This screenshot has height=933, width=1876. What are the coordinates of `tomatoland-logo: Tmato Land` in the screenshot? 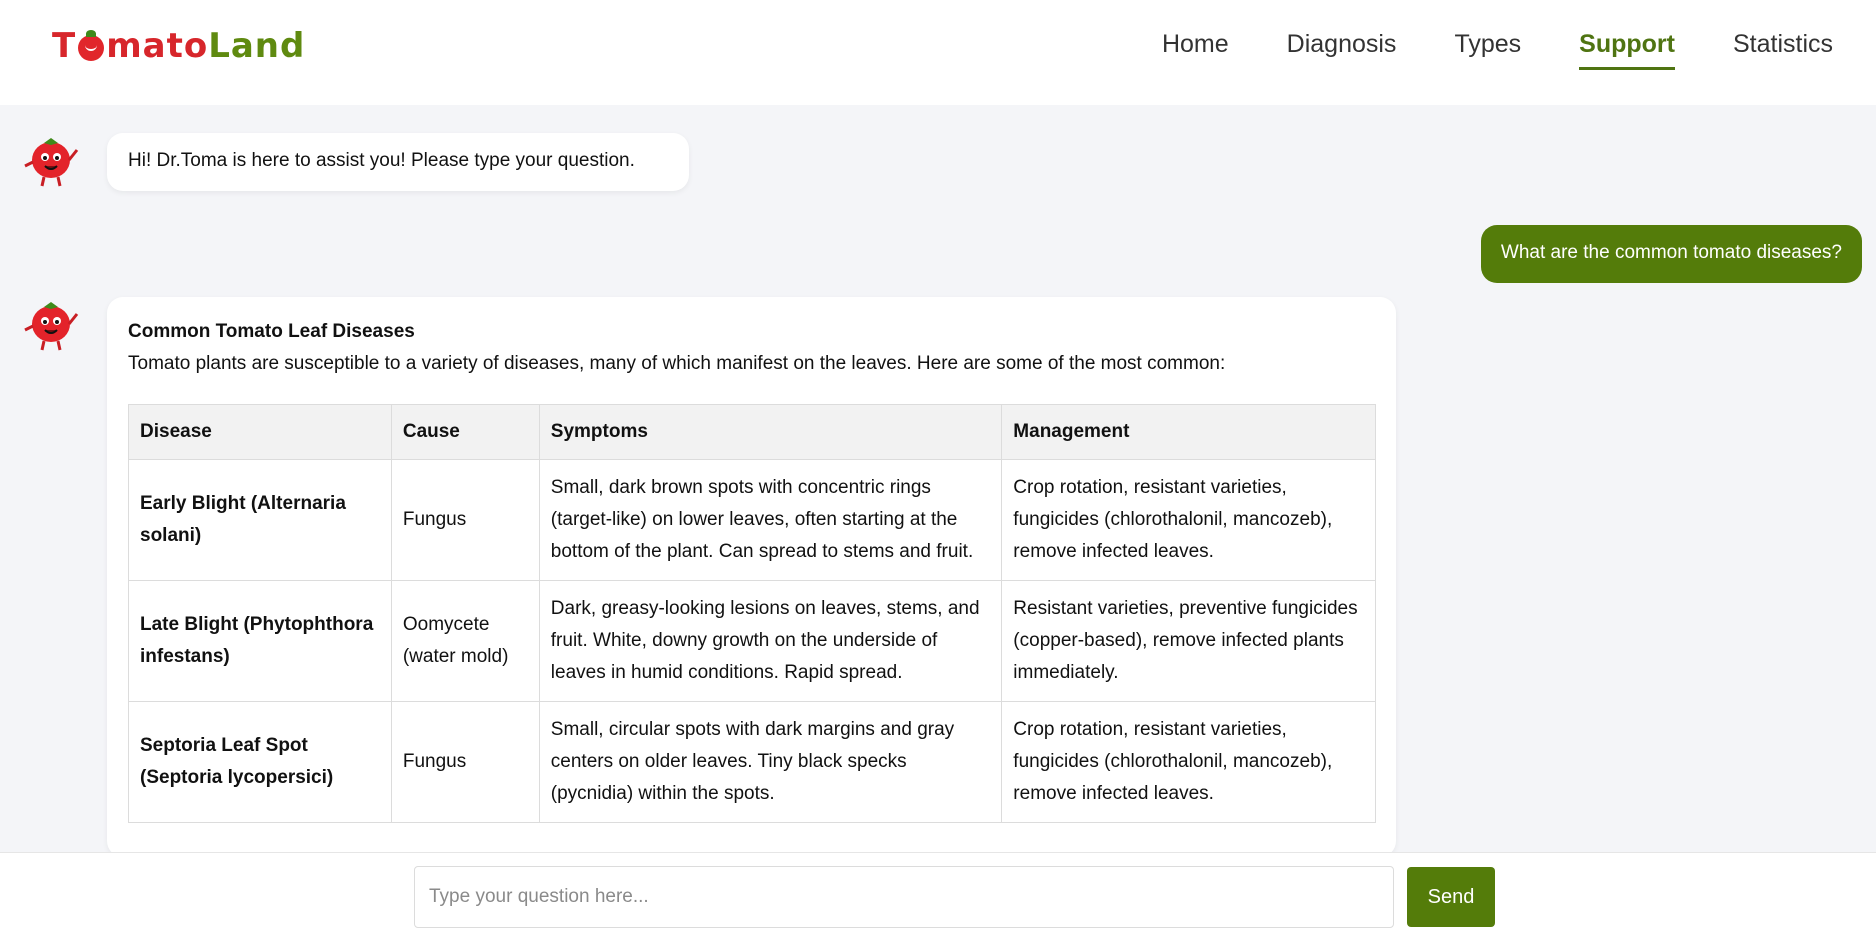 It's located at (178, 46).